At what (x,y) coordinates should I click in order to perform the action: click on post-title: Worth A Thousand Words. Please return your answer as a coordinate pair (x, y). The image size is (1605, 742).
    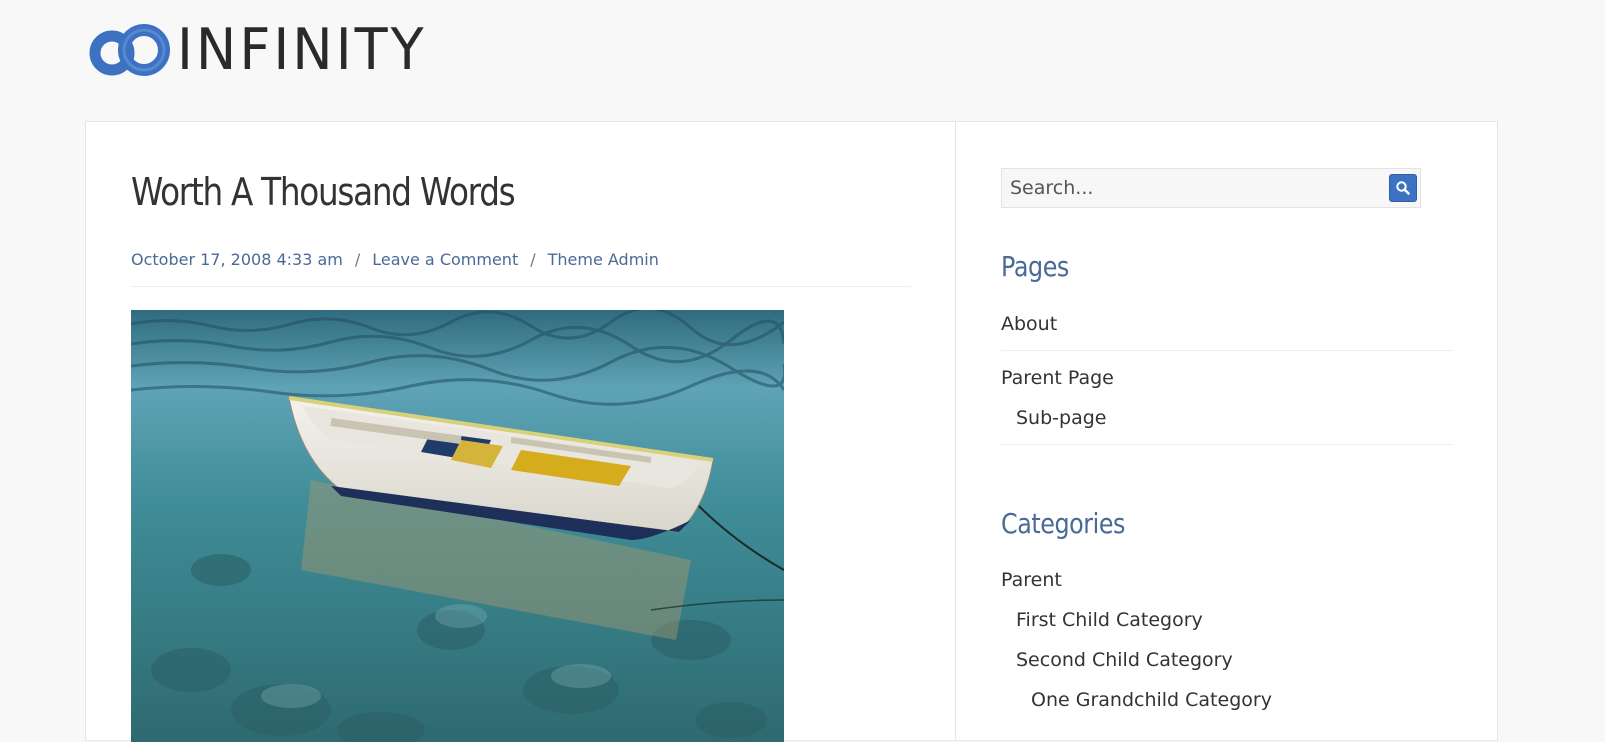
    Looking at the image, I should click on (323, 192).